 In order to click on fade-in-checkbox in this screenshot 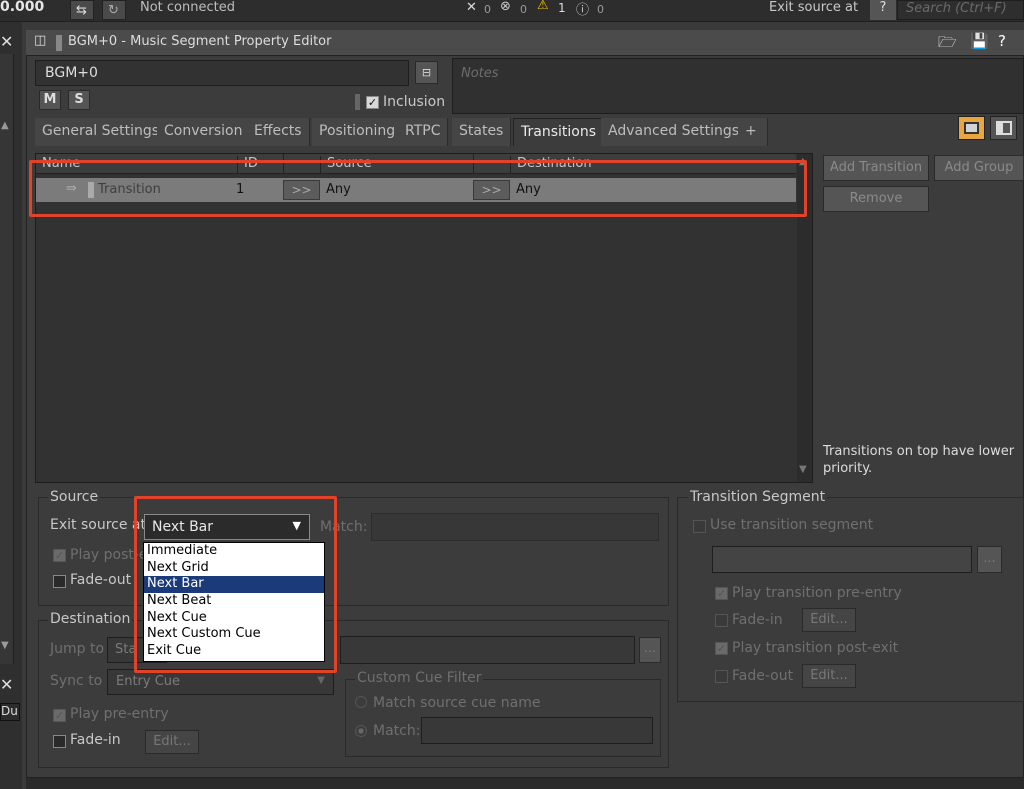, I will do `click(59, 741)`.